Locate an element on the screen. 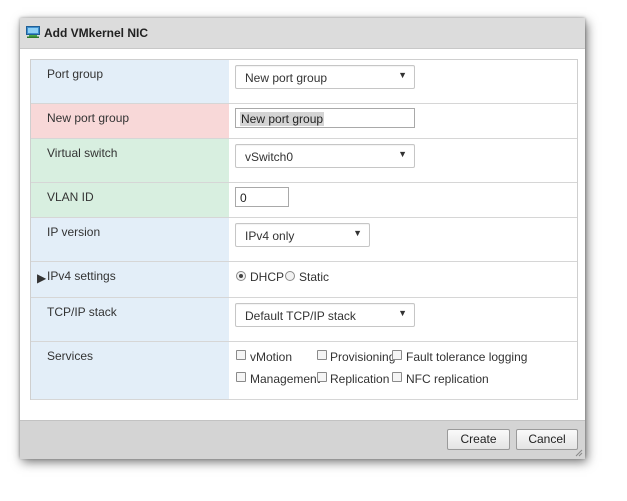 Image resolution: width=627 pixels, height=501 pixels. row-ipv4-settings: ▶ IPv4 settings DHCP Static is located at coordinates (304, 280).